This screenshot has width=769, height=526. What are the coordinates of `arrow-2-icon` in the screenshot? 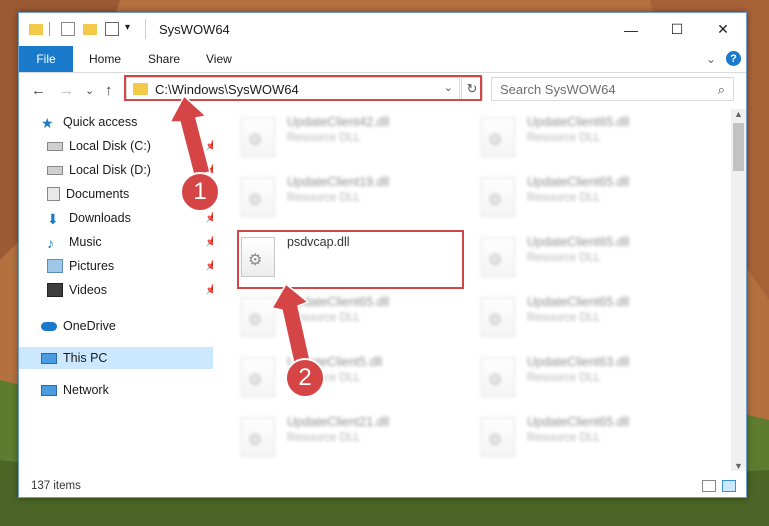 It's located at (290, 323).